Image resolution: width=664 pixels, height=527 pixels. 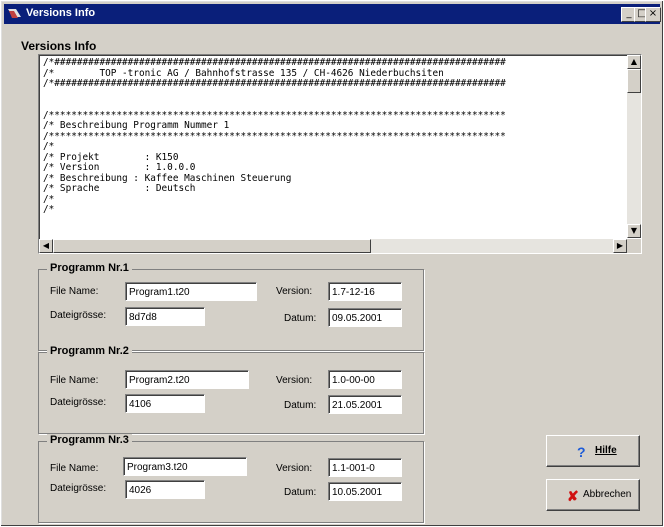 I want to click on horizontal-scrollbar: ◀ ▶, so click(x=333, y=246).